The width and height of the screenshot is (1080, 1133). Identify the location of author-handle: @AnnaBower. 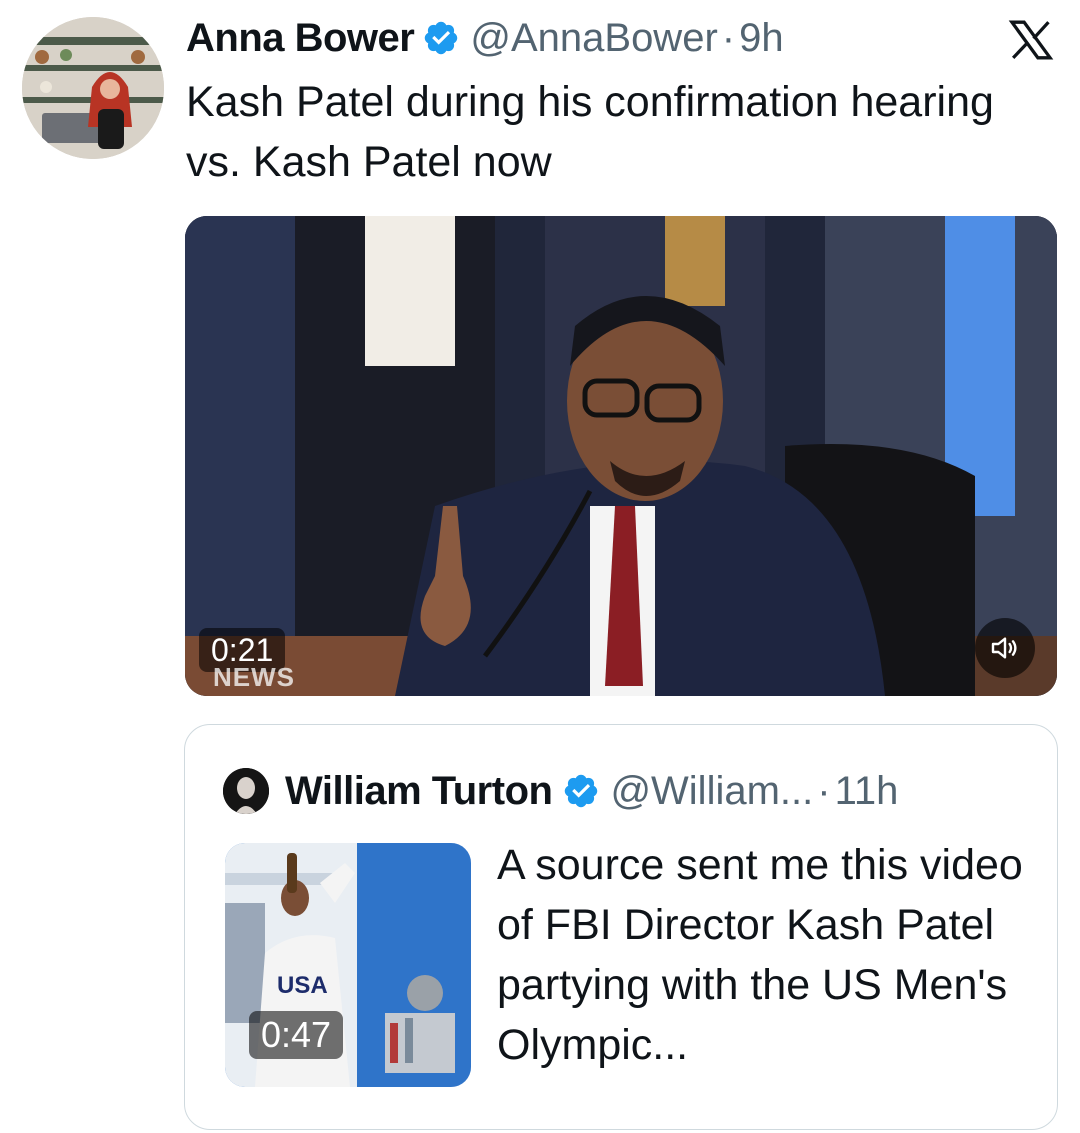
(593, 38).